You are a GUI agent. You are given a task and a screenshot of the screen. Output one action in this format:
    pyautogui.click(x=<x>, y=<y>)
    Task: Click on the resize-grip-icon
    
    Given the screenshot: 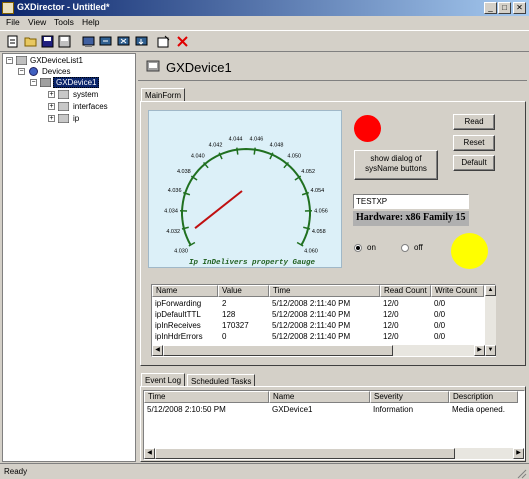 What is the action you would take?
    pyautogui.click(x=521, y=473)
    